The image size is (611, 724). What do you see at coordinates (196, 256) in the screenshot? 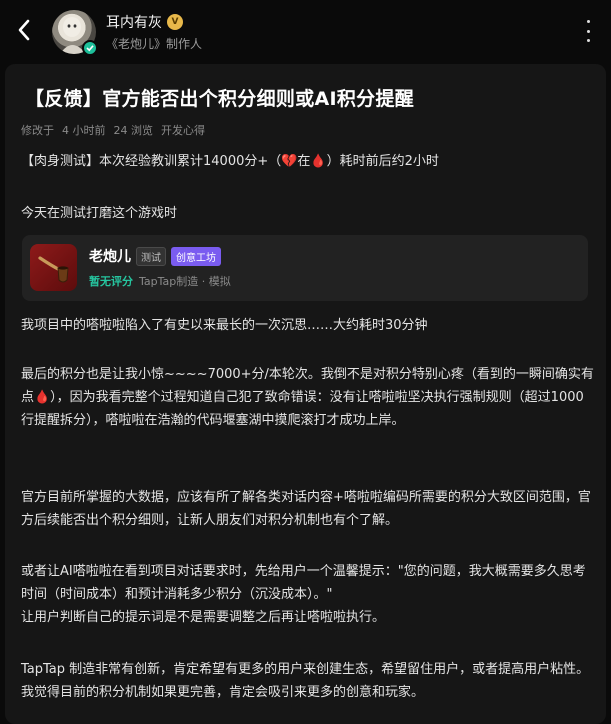
I see `tag-workshop: 创意工坊` at bounding box center [196, 256].